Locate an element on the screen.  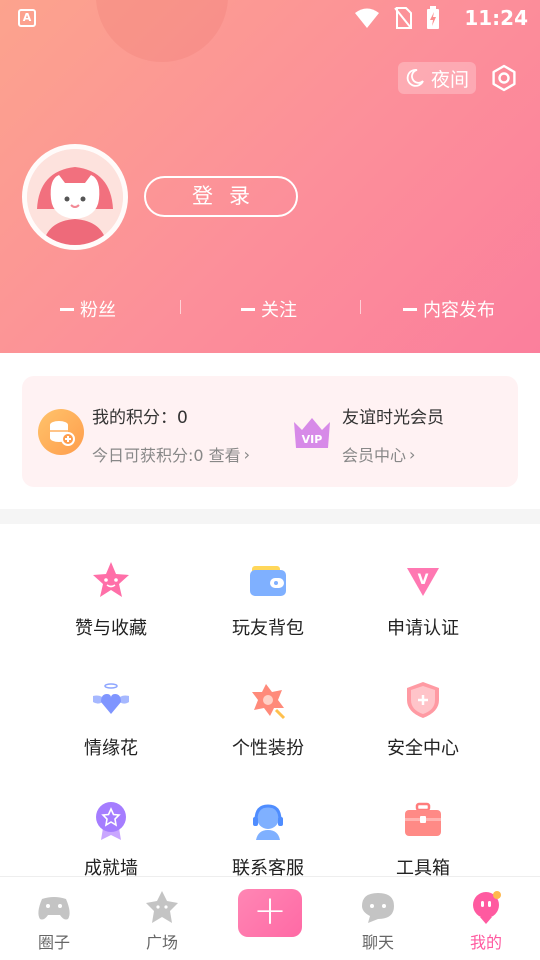
no-sim-icon is located at coordinates (403, 18).